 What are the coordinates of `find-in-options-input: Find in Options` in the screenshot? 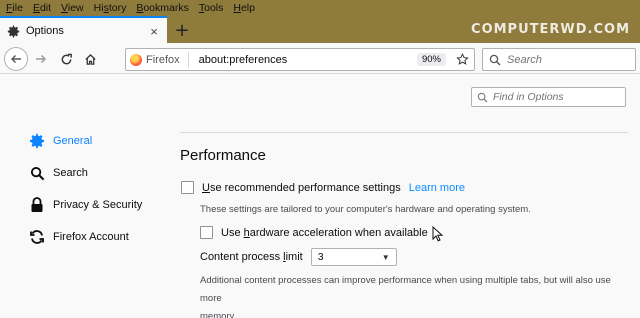 It's located at (548, 97).